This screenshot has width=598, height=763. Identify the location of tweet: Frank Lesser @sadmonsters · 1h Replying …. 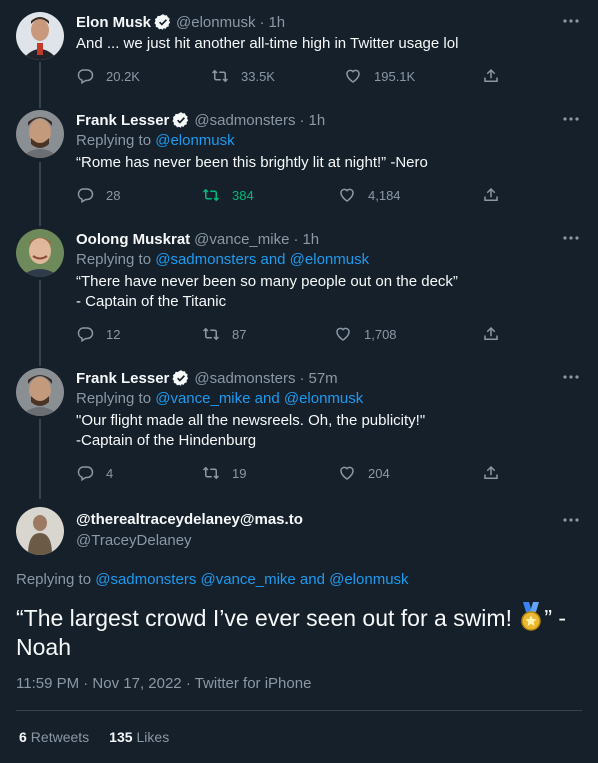
(299, 160).